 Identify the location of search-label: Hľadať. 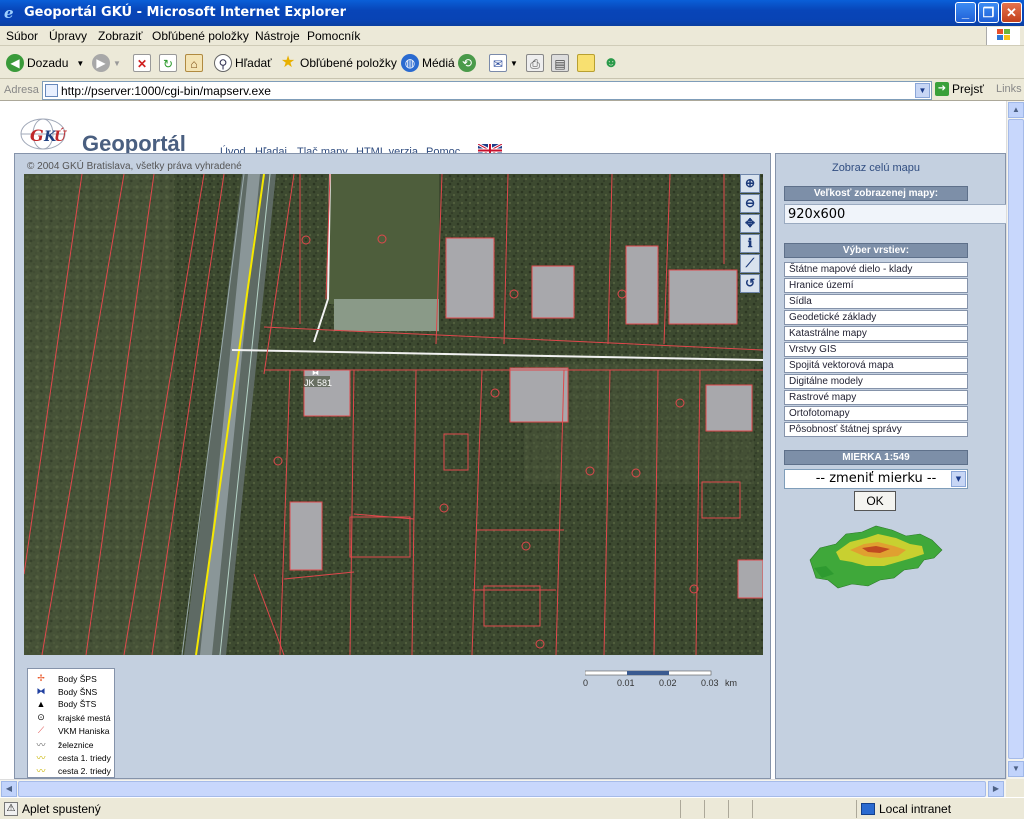
(253, 63).